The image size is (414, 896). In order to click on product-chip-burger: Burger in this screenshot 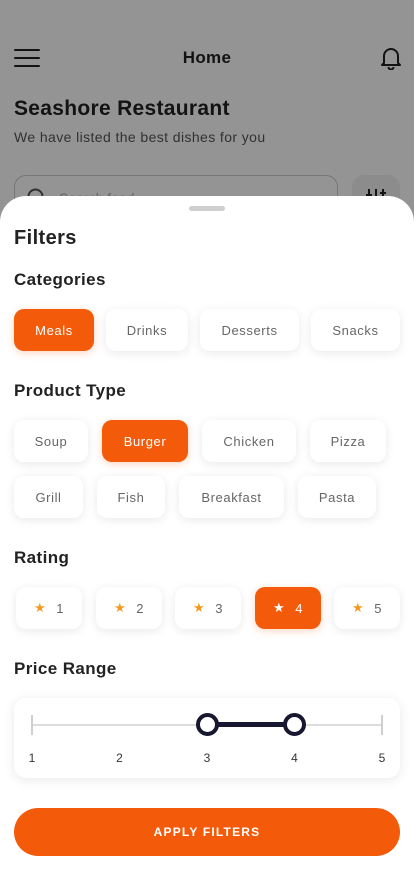, I will do `click(145, 441)`.